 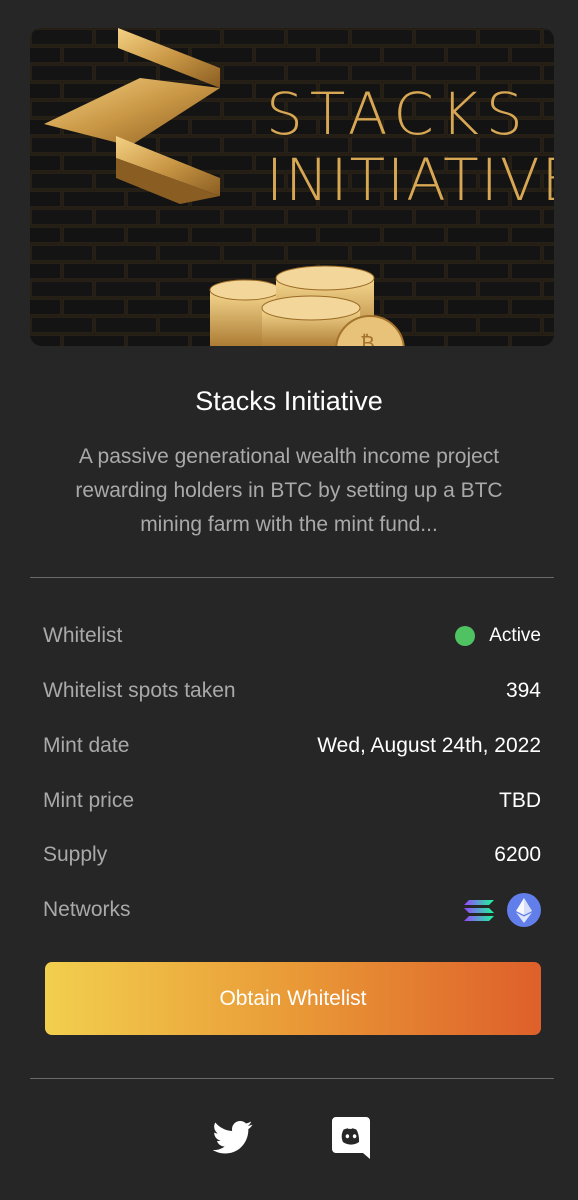 I want to click on obtain-whitelist-button: Obtain Whitelist, so click(x=293, y=998).